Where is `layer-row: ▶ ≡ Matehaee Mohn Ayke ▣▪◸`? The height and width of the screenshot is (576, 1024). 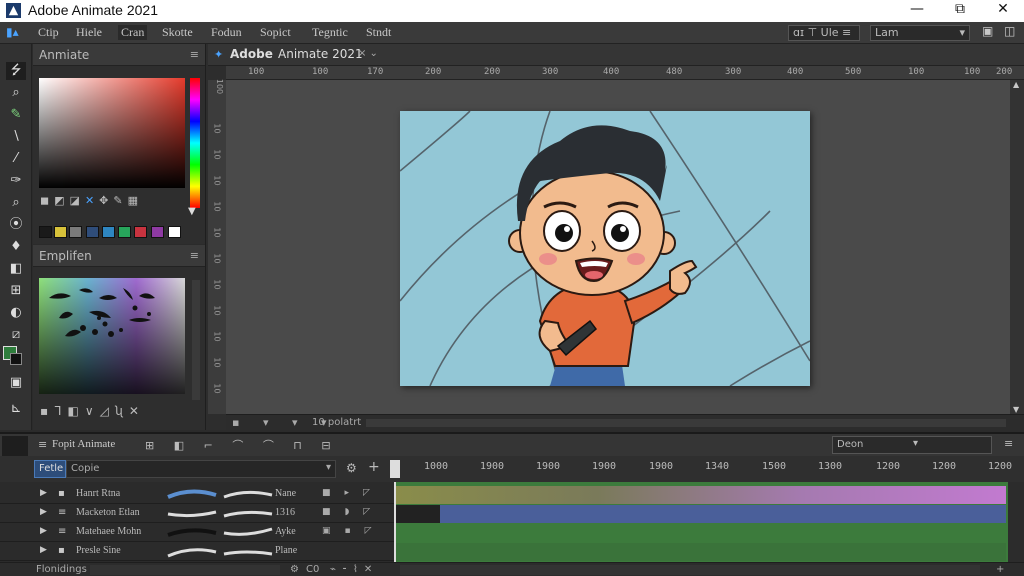
layer-row: ▶ ≡ Matehaee Mohn Ayke ▣▪◸ is located at coordinates (197, 533).